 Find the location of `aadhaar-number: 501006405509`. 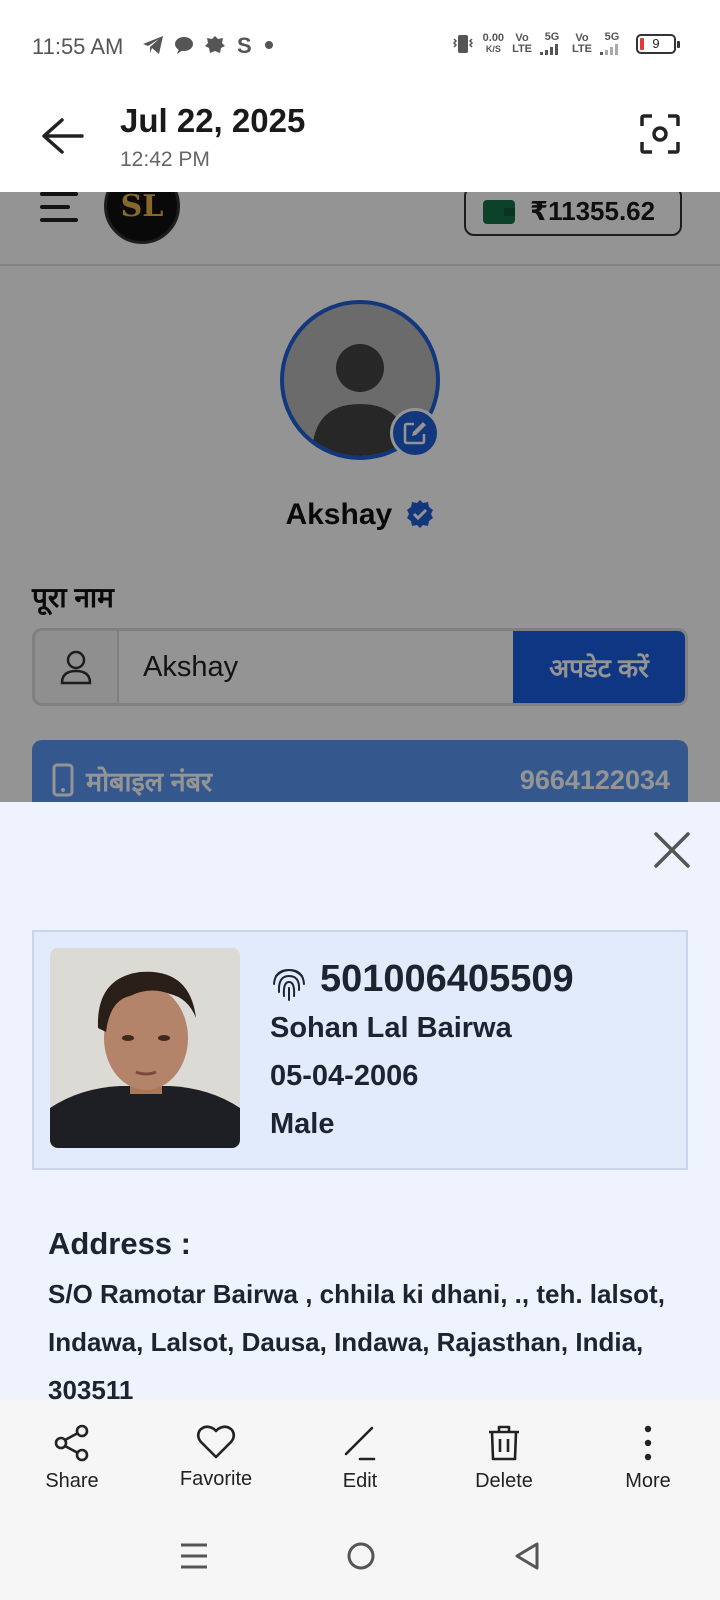

aadhaar-number: 501006405509 is located at coordinates (422, 979).